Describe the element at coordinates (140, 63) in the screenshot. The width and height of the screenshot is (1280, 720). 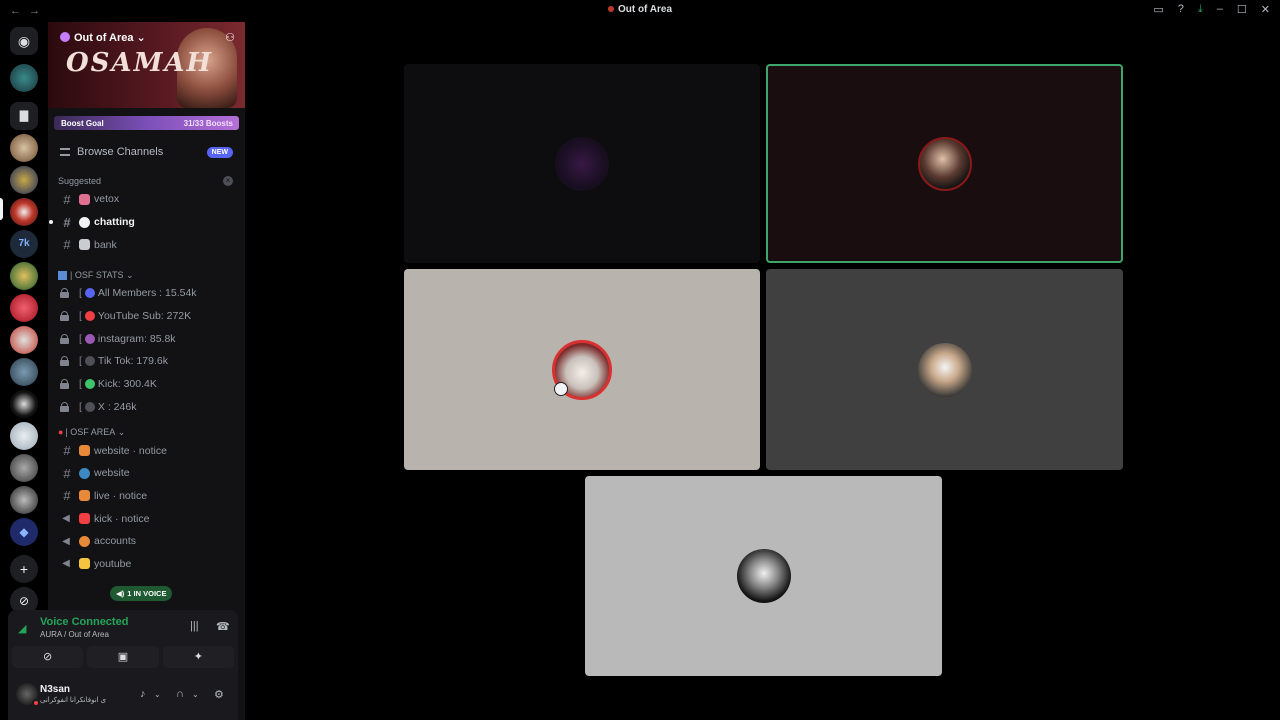
I see `banner-text: OSAMAH` at that location.